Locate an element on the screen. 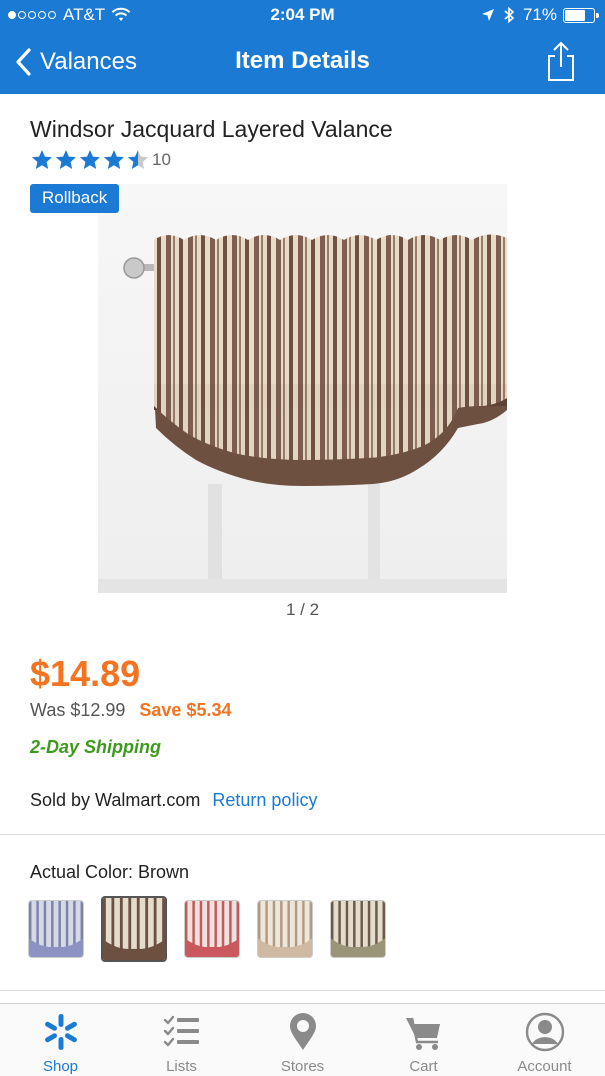 The width and height of the screenshot is (605, 1076). store-pin-icon is located at coordinates (302, 1031).